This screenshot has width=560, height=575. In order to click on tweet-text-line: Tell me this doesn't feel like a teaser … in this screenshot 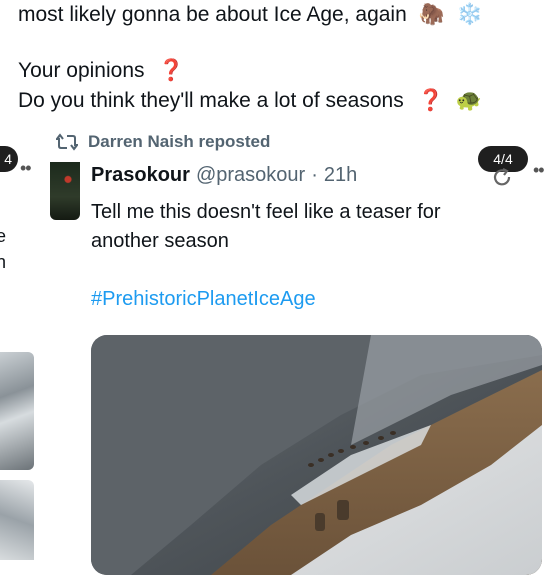, I will do `click(266, 212)`.